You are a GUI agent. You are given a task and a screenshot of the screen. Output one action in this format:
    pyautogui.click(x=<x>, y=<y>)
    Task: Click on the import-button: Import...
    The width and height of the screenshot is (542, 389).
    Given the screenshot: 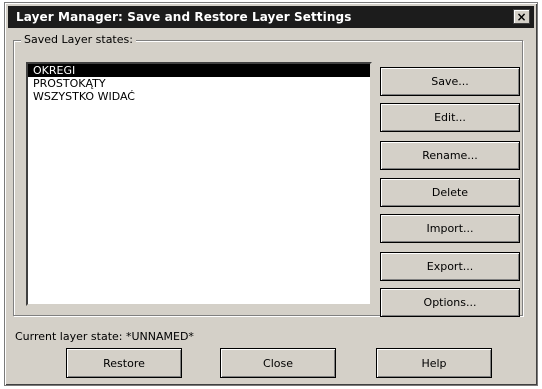 What is the action you would take?
    pyautogui.click(x=450, y=228)
    